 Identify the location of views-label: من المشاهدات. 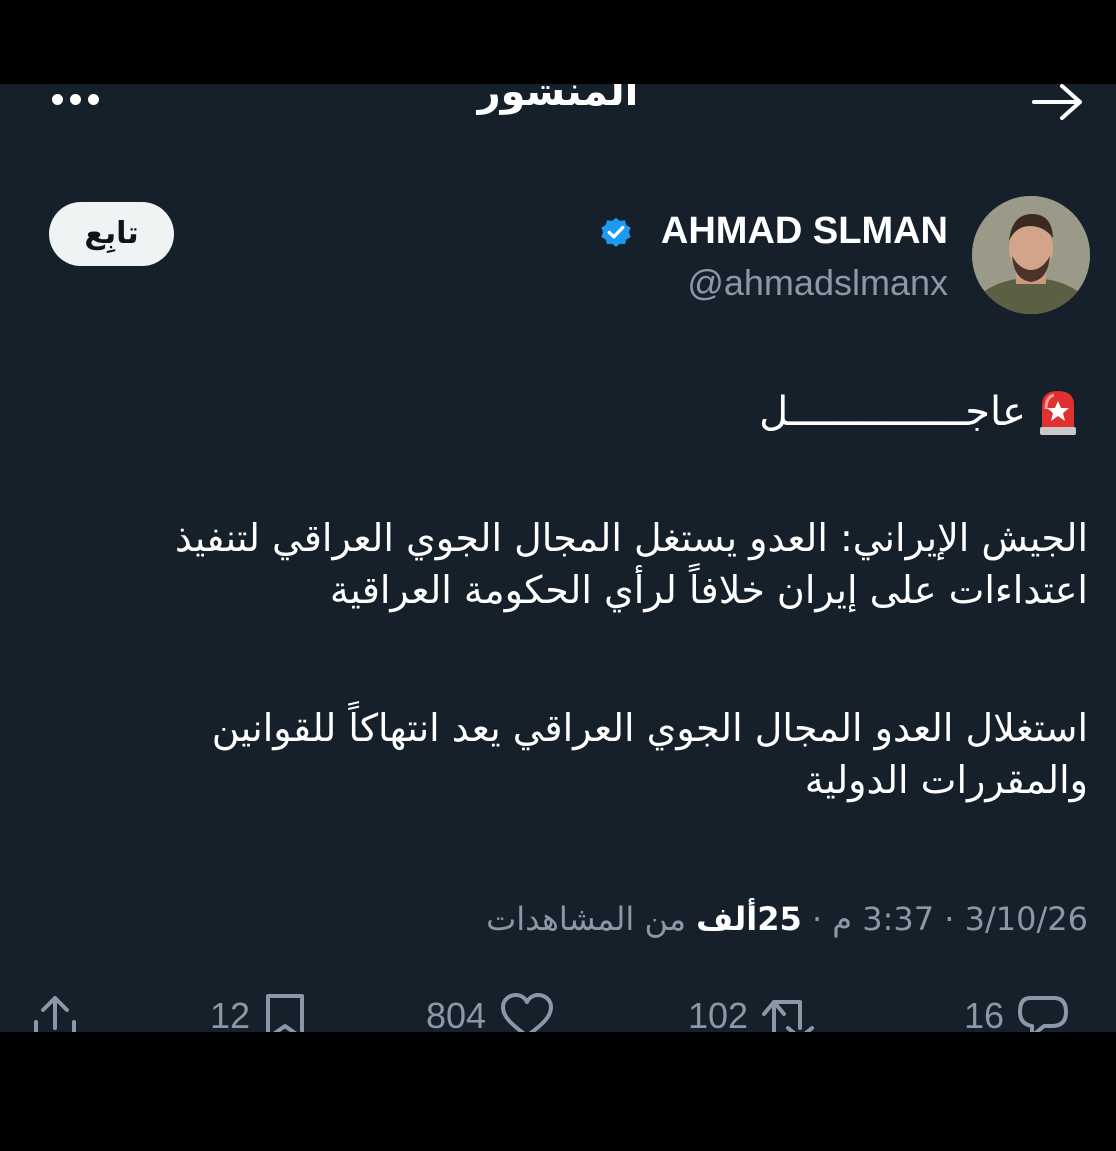
(586, 919).